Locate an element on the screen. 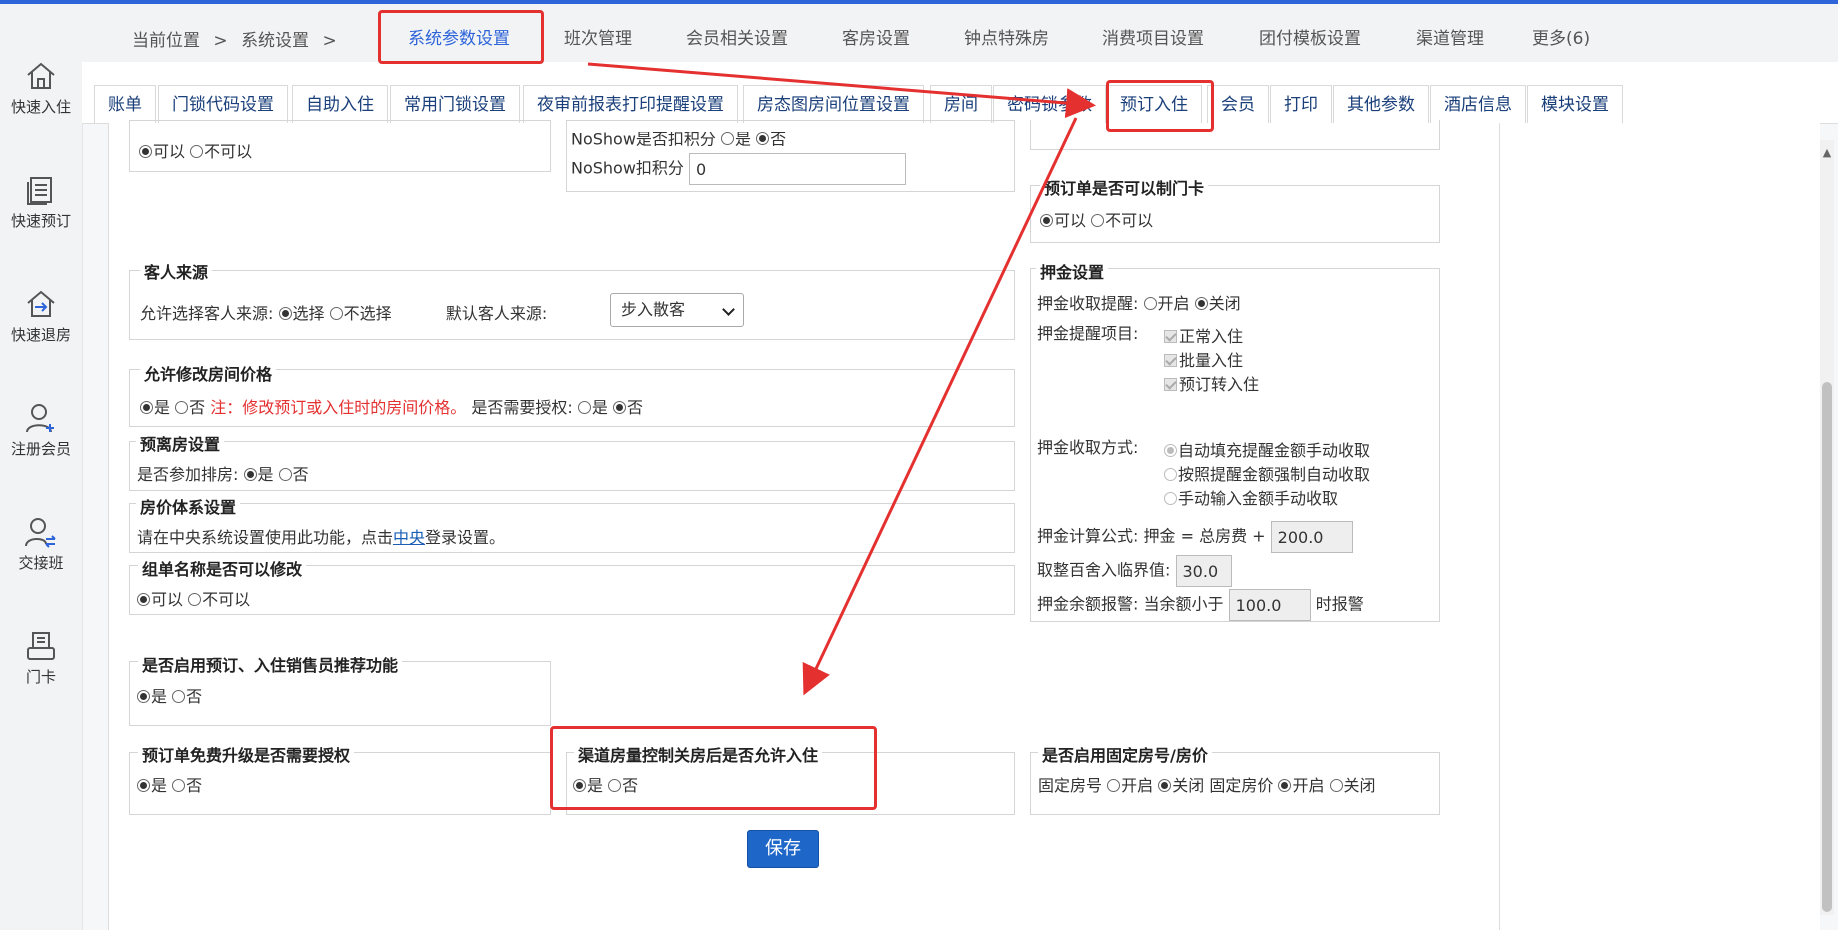 The width and height of the screenshot is (1838, 930). radio-source-select is located at coordinates (285, 313).